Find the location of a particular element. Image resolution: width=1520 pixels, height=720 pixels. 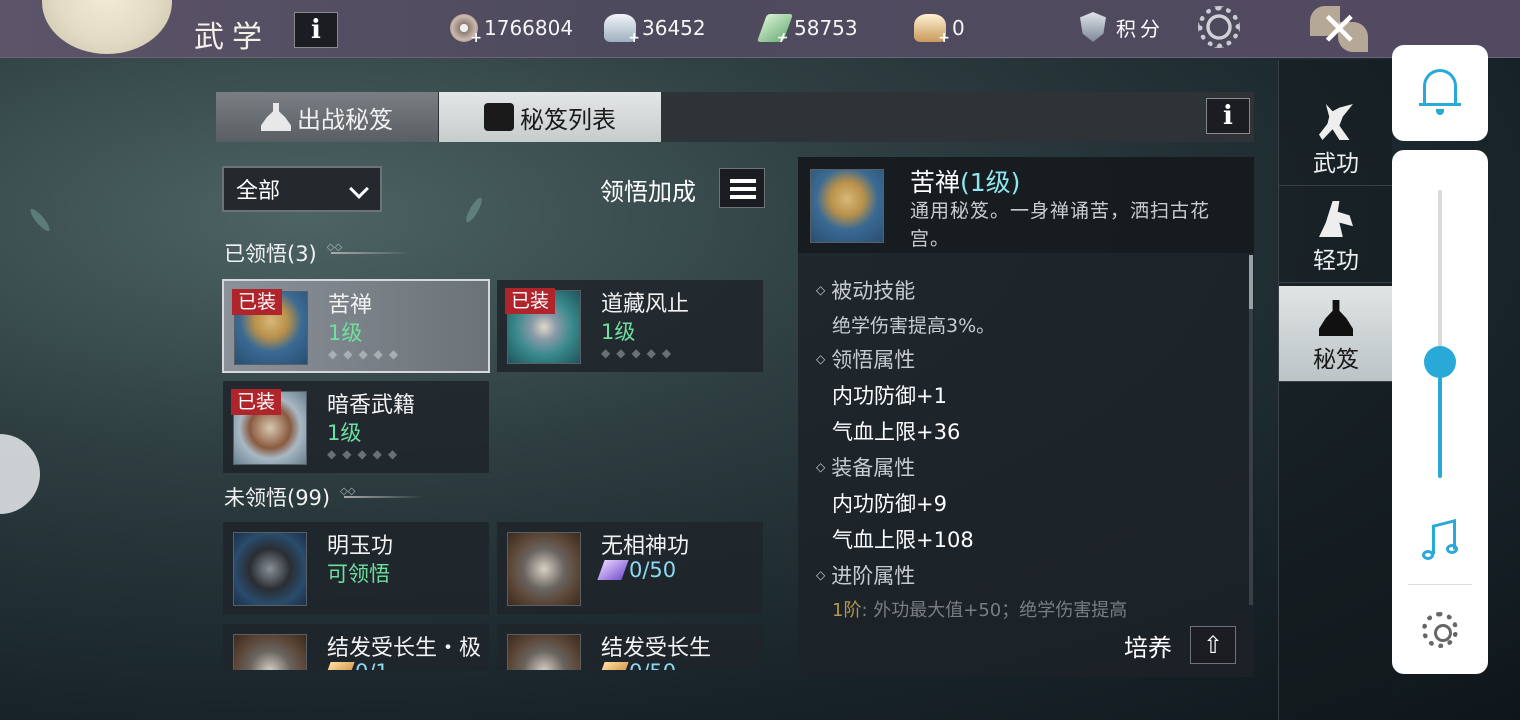

page-title: 武学 is located at coordinates (232, 37).